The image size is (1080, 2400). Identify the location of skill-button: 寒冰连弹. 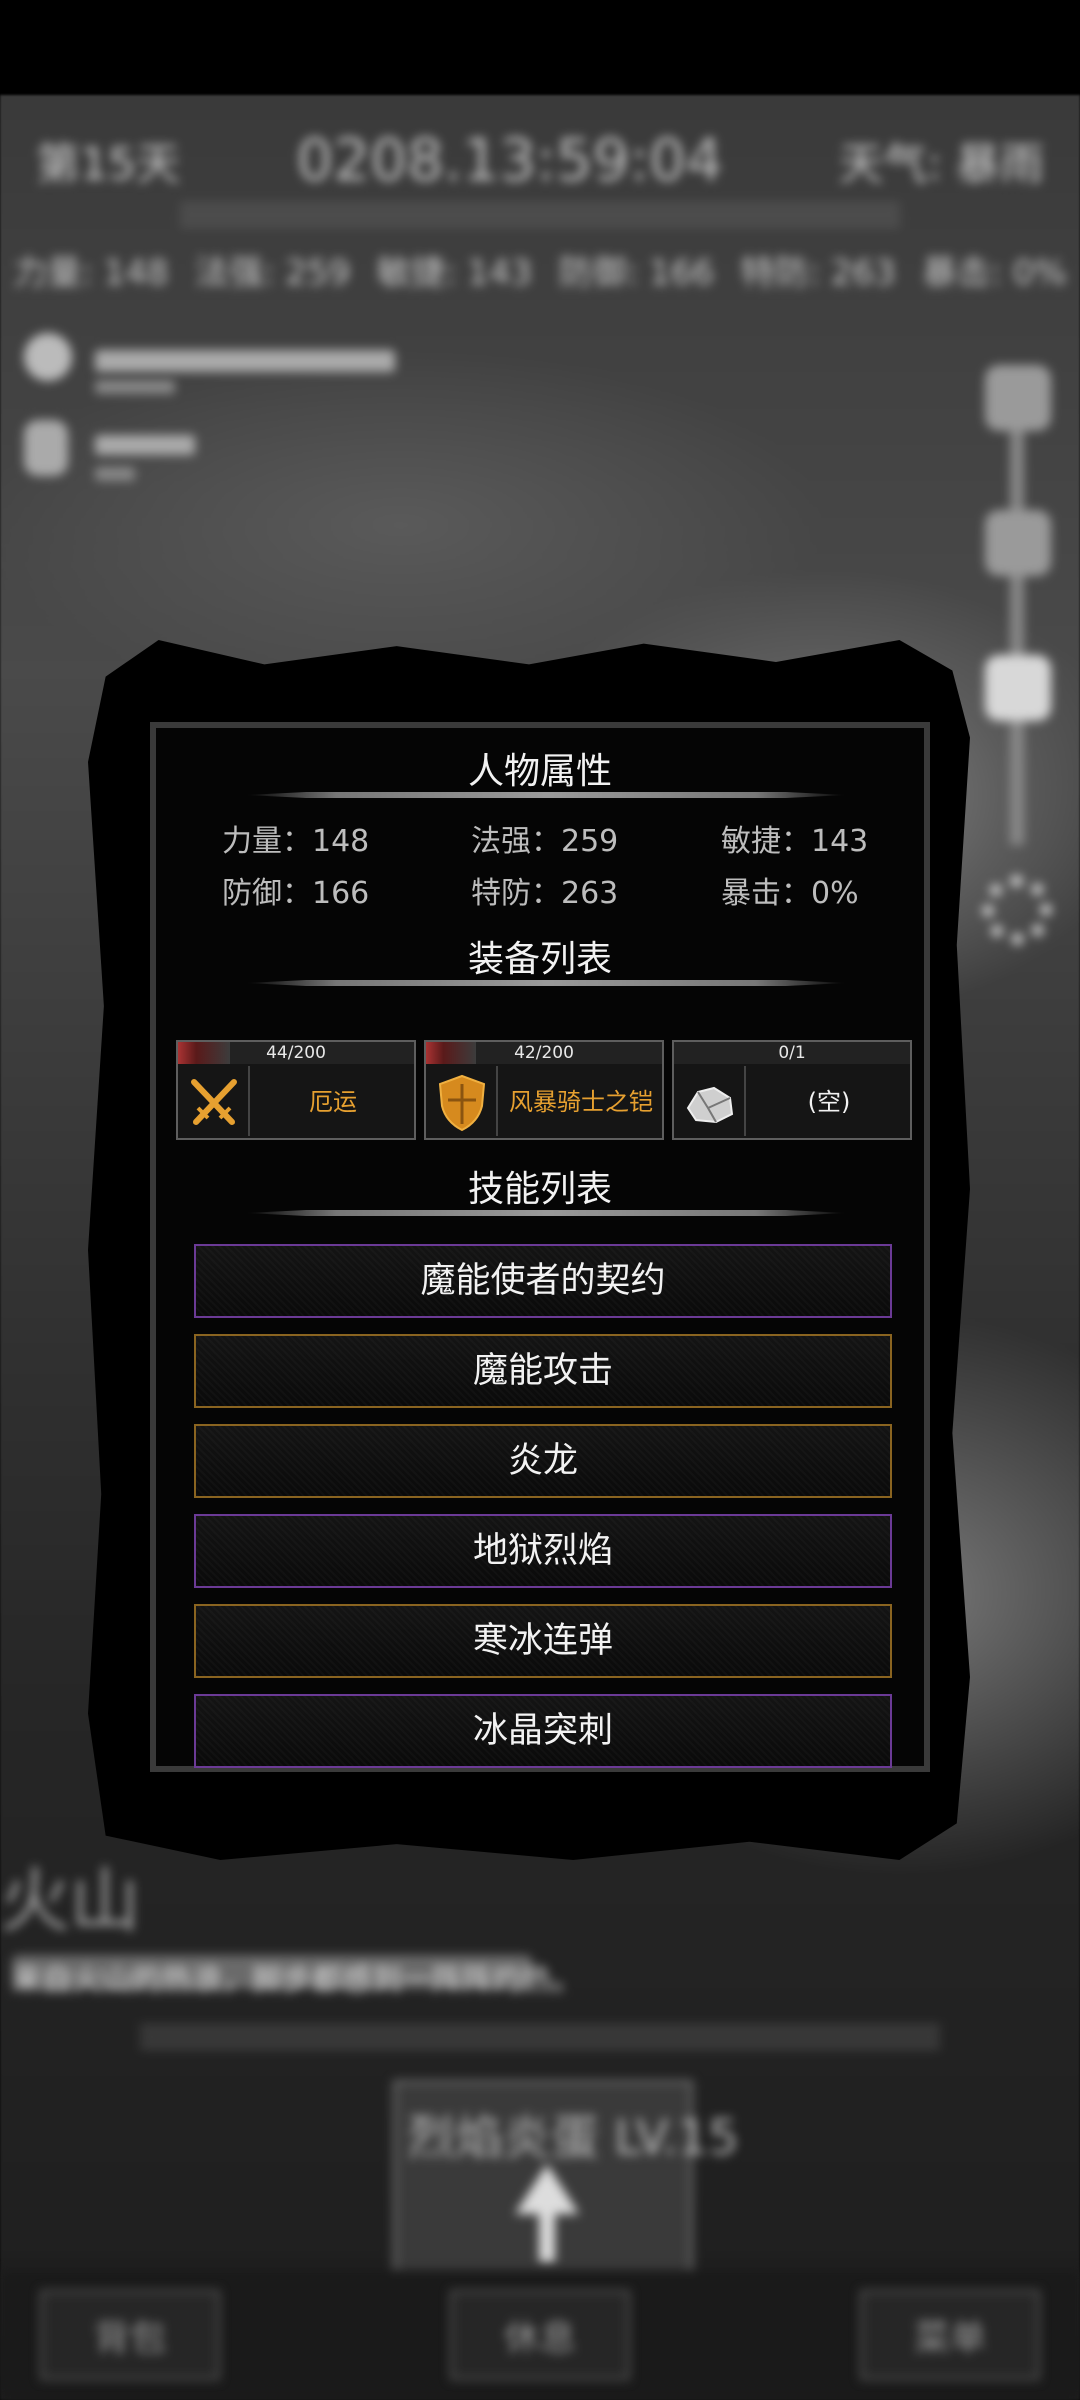
(543, 1641).